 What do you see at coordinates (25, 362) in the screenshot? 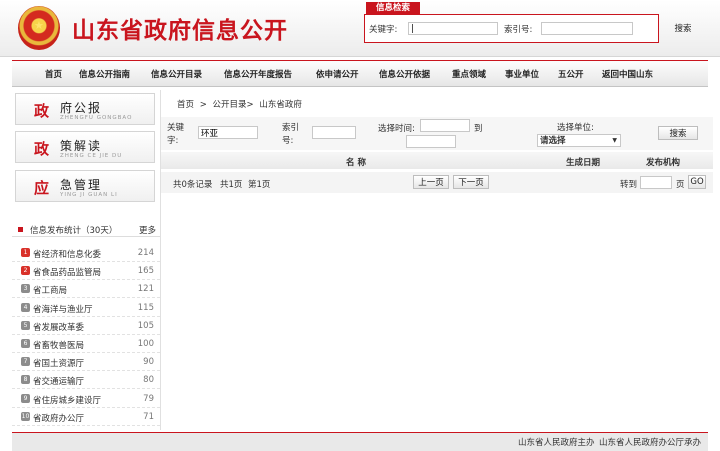
I see `rank-badge: 7` at bounding box center [25, 362].